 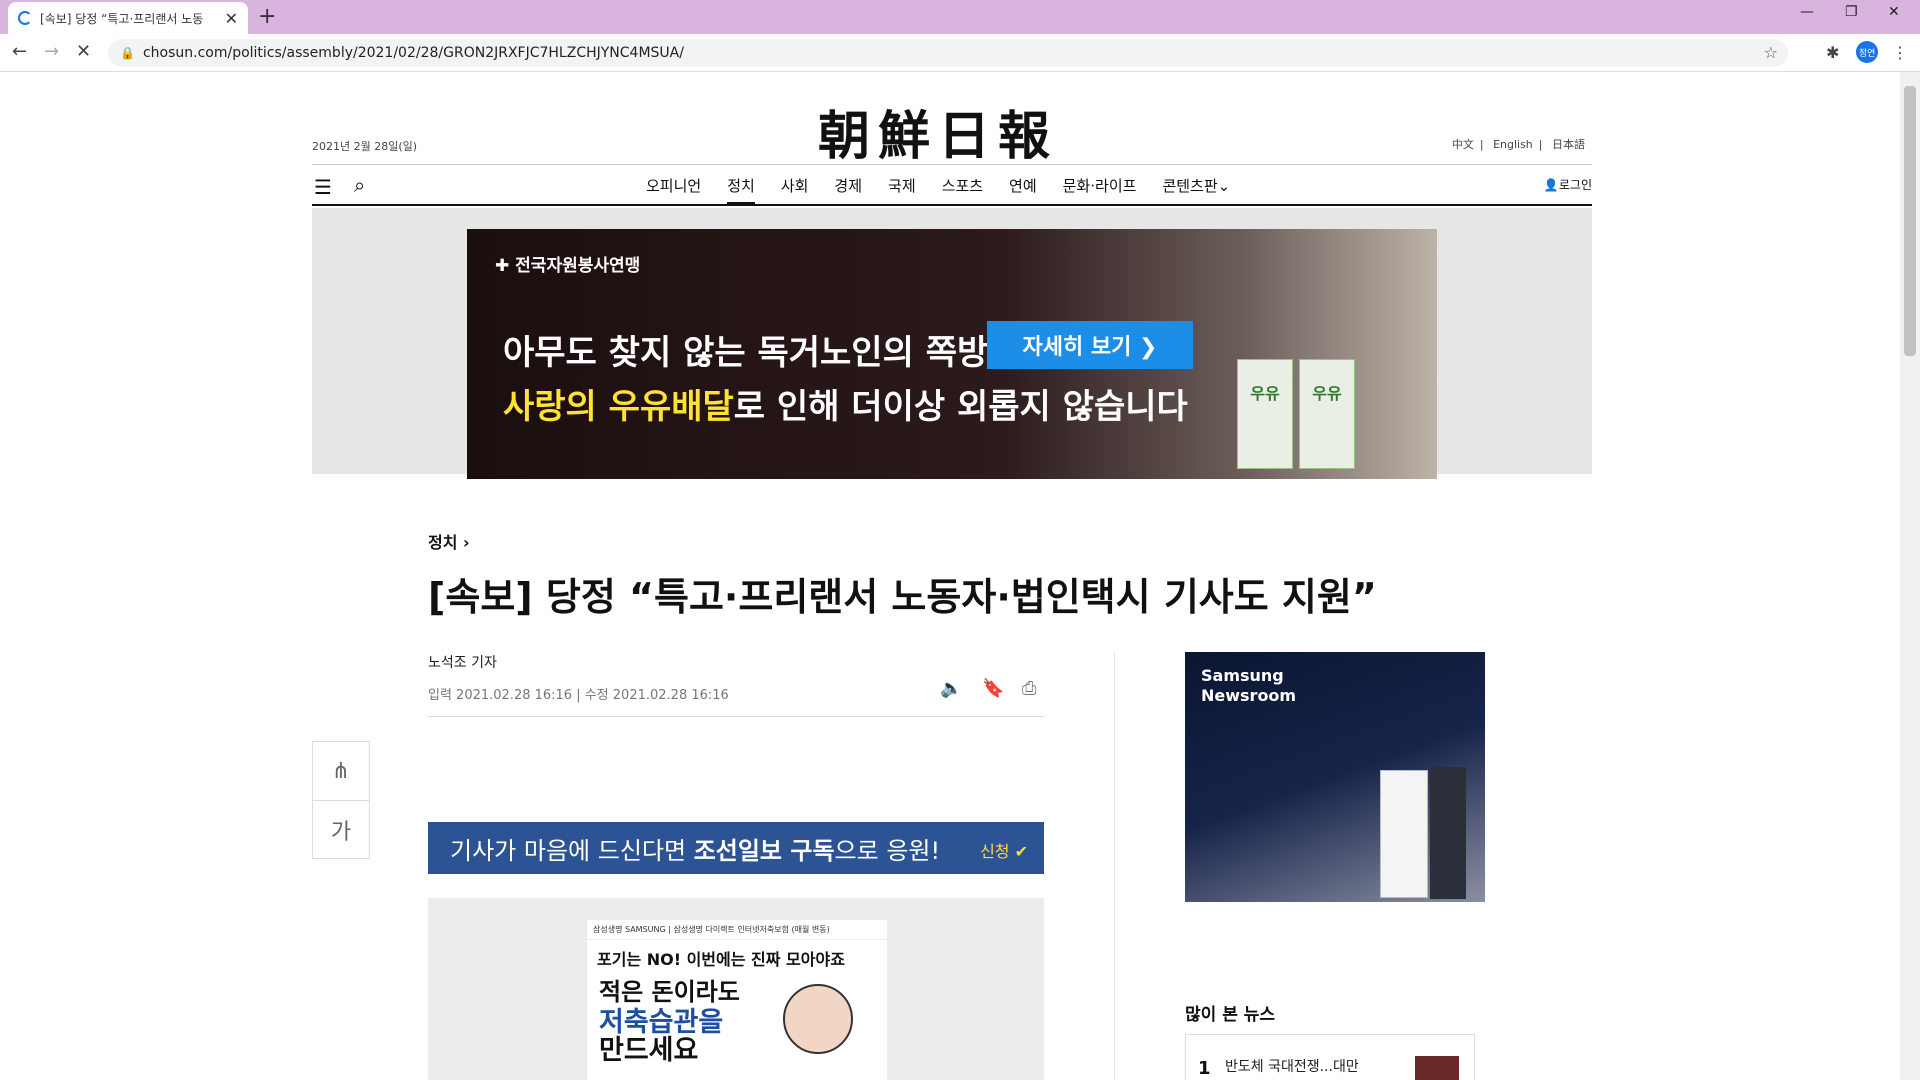 I want to click on nav-item-opinion: 오피니언, so click(x=673, y=189).